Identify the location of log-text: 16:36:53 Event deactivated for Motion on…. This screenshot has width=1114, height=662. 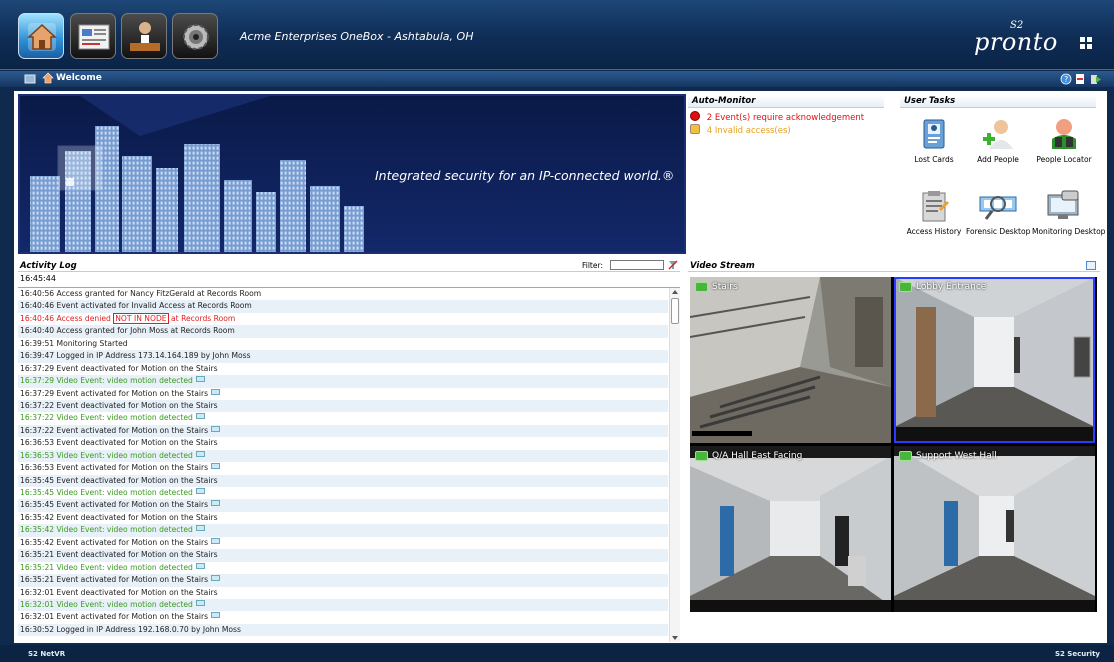
(119, 443).